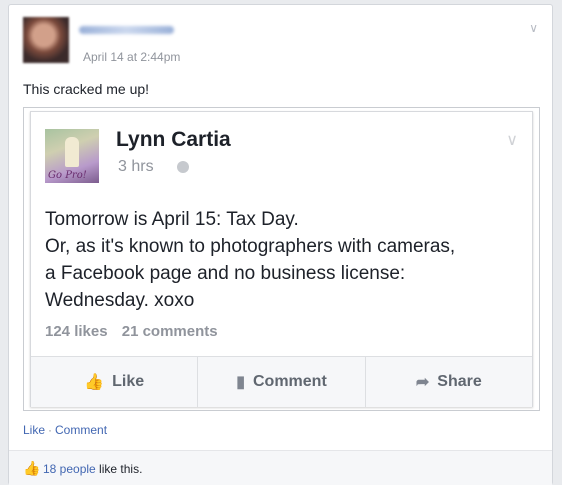 Image resolution: width=562 pixels, height=485 pixels. I want to click on comments-count: 21 comments, so click(170, 331).